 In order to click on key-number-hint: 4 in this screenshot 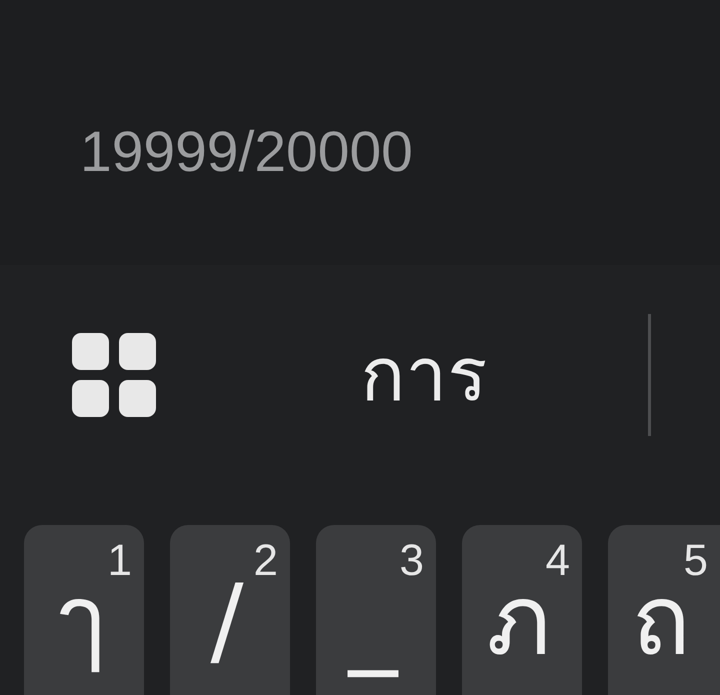, I will do `click(558, 561)`.